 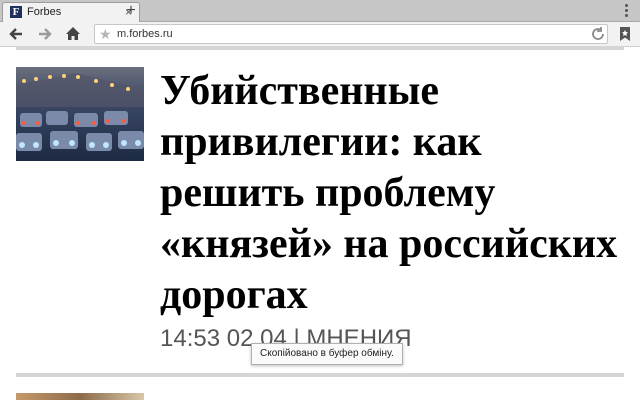 What do you see at coordinates (320, 11) in the screenshot?
I see `tab-strip: F Forbes × +` at bounding box center [320, 11].